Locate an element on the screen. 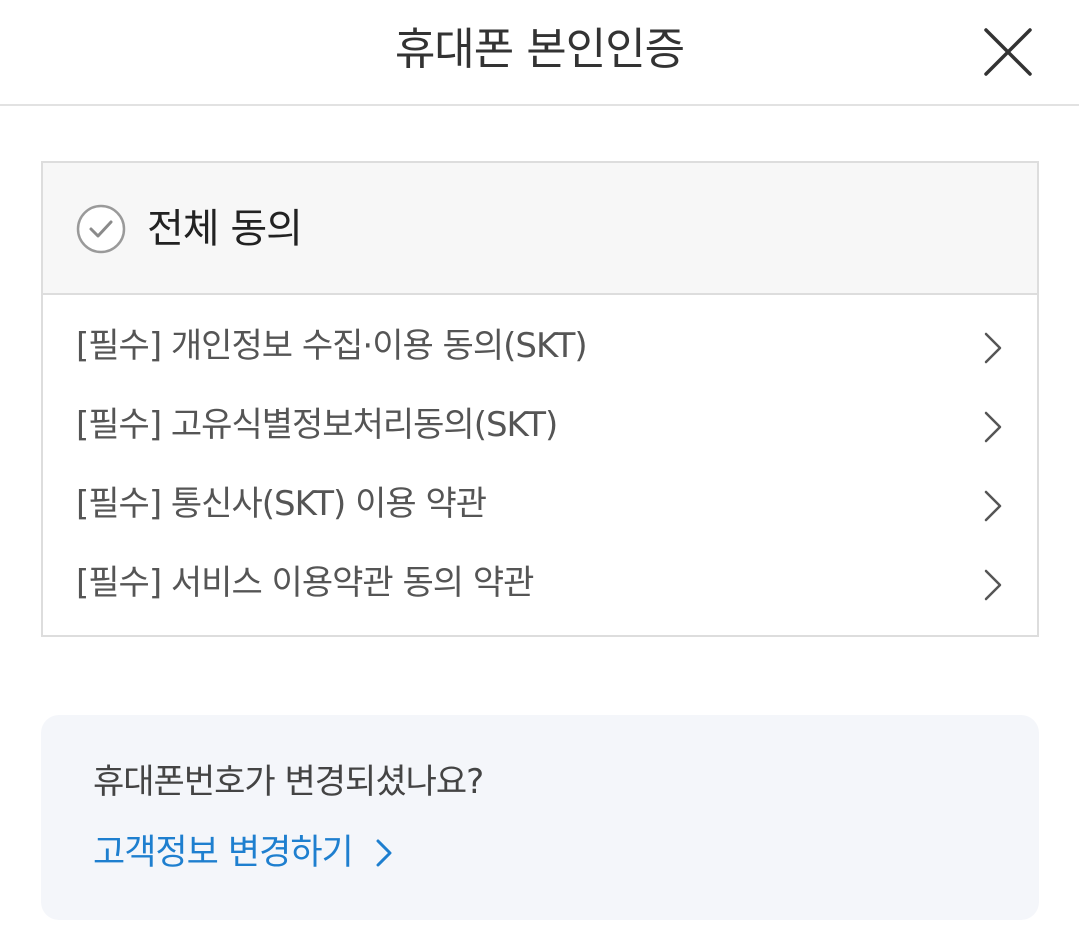 This screenshot has height=943, width=1079. term-item-unique-id: [필수] 고유식별정보처리동의(SKT) is located at coordinates (540, 425).